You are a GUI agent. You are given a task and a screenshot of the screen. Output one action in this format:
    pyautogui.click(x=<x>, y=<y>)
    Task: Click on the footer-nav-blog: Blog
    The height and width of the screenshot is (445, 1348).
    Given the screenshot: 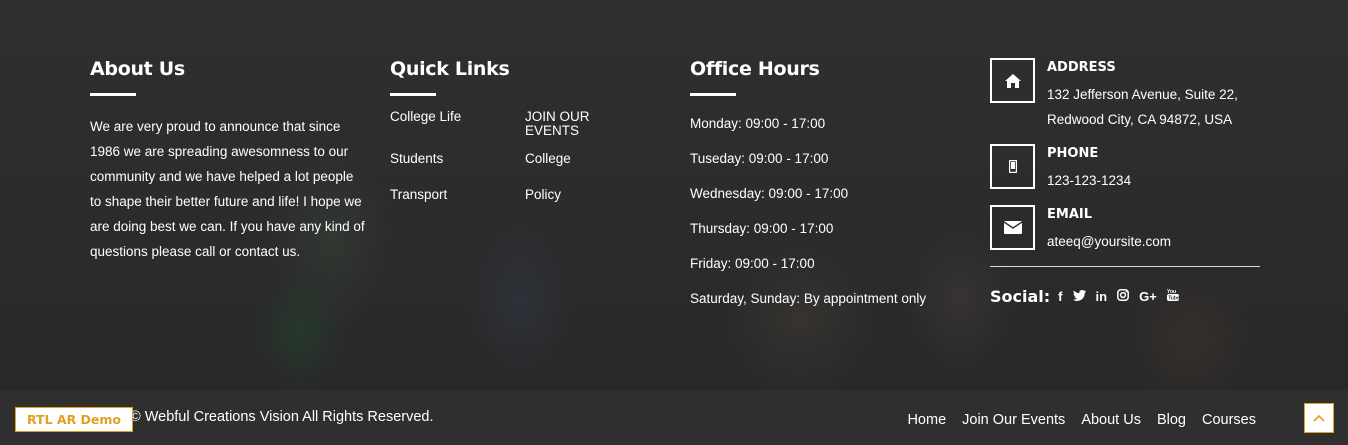 What is the action you would take?
    pyautogui.click(x=1171, y=420)
    